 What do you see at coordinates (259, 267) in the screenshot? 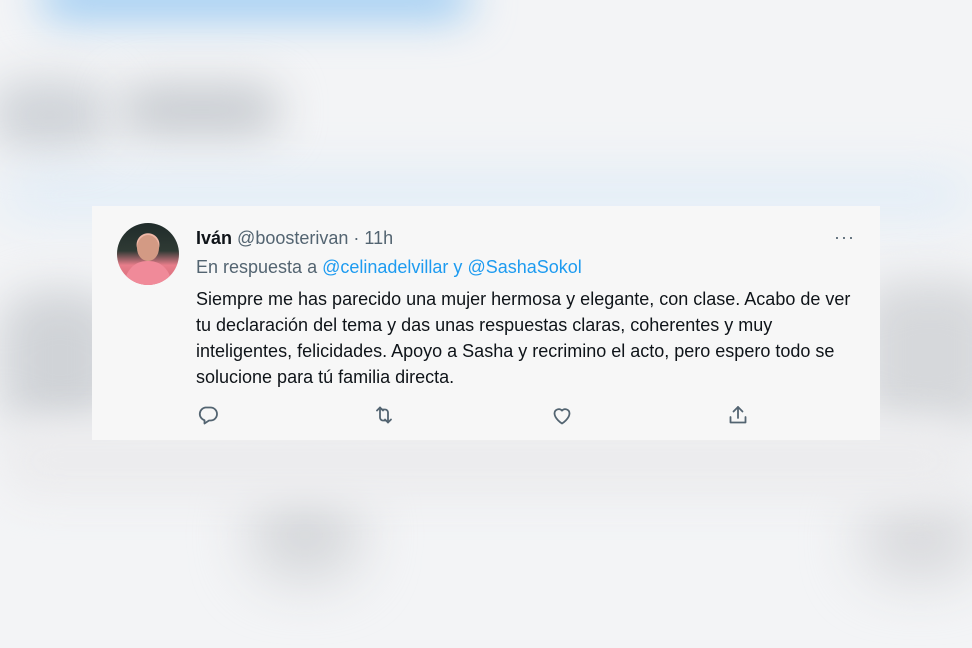
I see `reply-prefix: En respuesta a` at bounding box center [259, 267].